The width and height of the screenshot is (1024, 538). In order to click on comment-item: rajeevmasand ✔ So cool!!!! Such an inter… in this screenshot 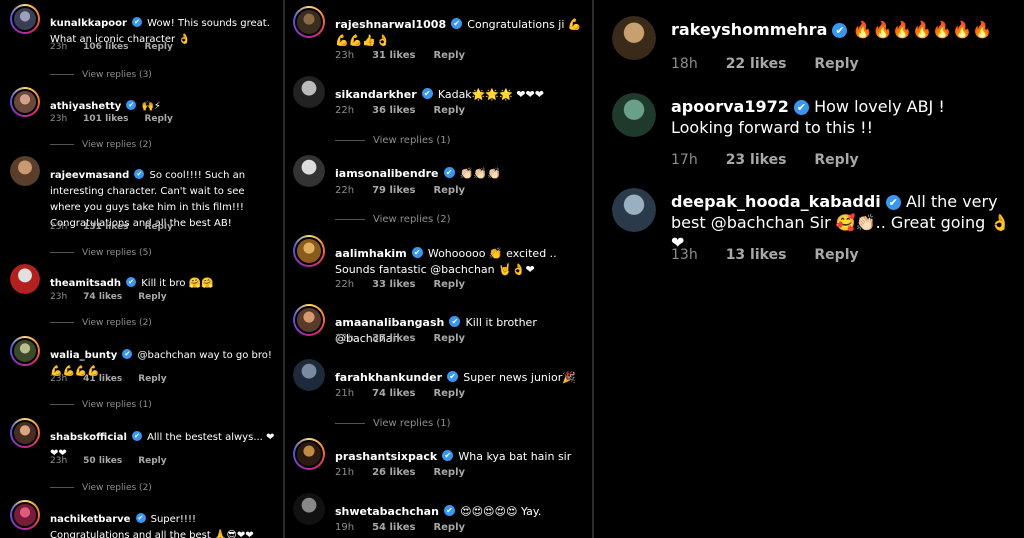, I will do `click(141, 207)`.